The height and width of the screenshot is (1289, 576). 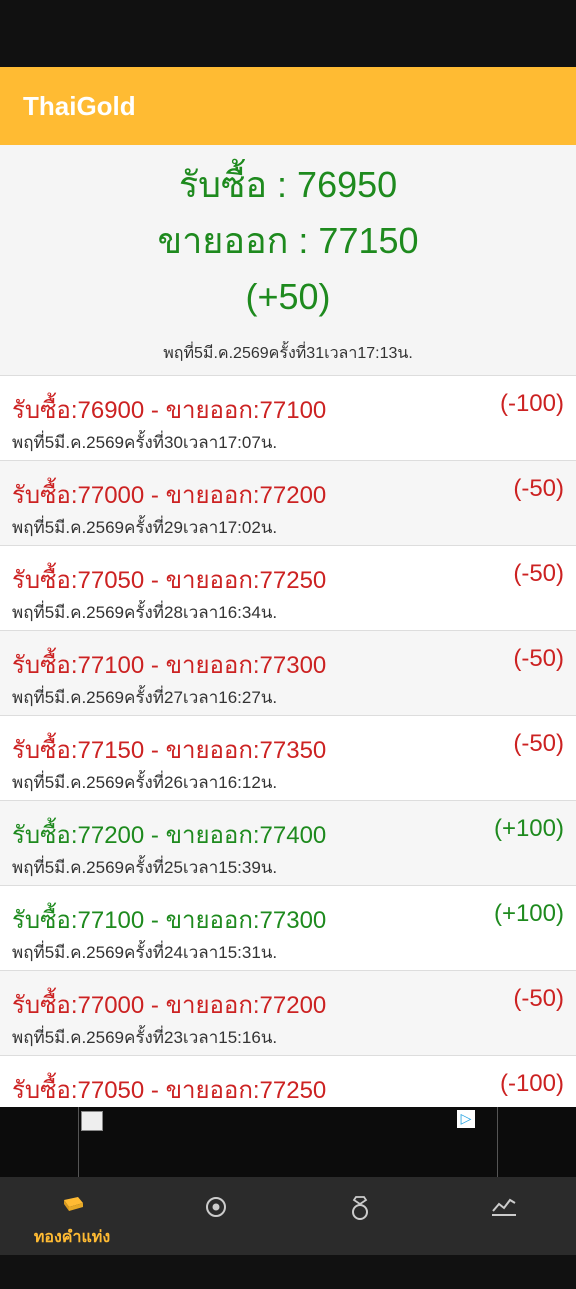 I want to click on app-bar: ThaiGold, so click(x=288, y=106).